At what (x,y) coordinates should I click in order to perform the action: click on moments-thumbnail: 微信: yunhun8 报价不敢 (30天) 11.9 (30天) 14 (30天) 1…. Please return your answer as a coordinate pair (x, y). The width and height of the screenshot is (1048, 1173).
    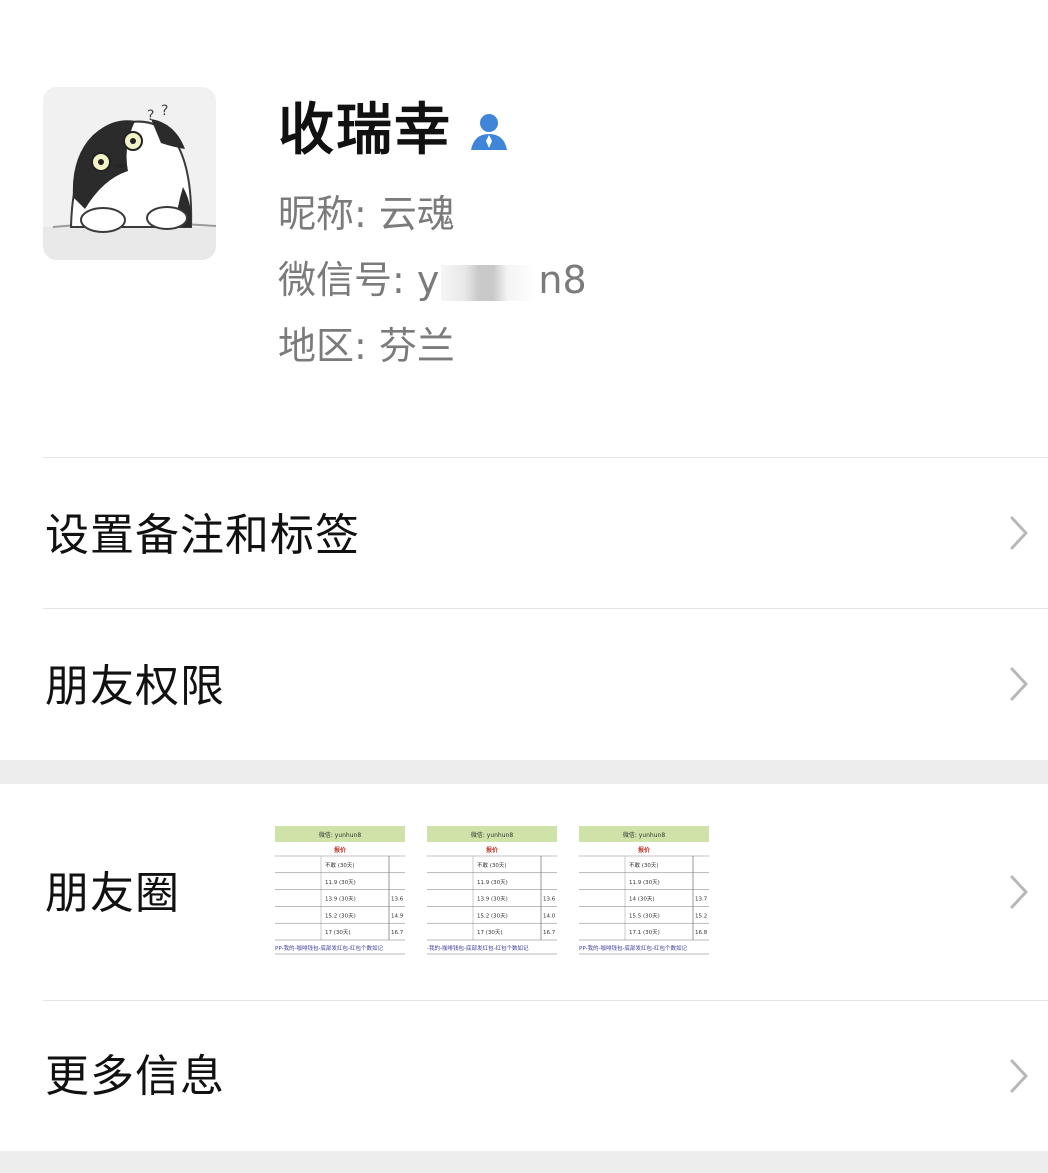
    Looking at the image, I should click on (644, 891).